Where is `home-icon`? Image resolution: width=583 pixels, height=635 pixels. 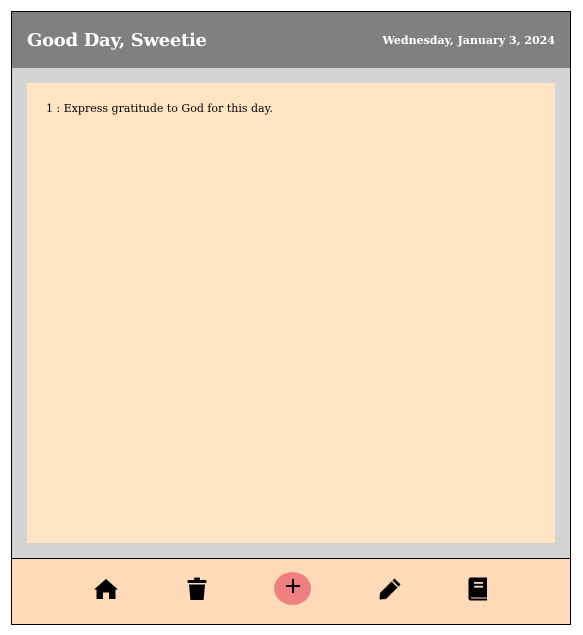
home-icon is located at coordinates (106, 589).